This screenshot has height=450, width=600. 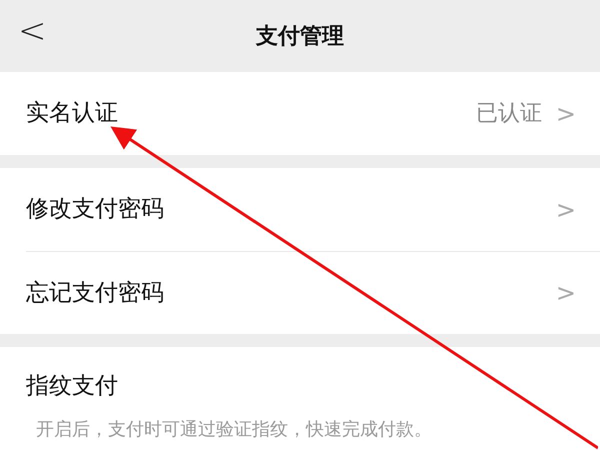 What do you see at coordinates (509, 114) in the screenshot?
I see `row-value: 已认证` at bounding box center [509, 114].